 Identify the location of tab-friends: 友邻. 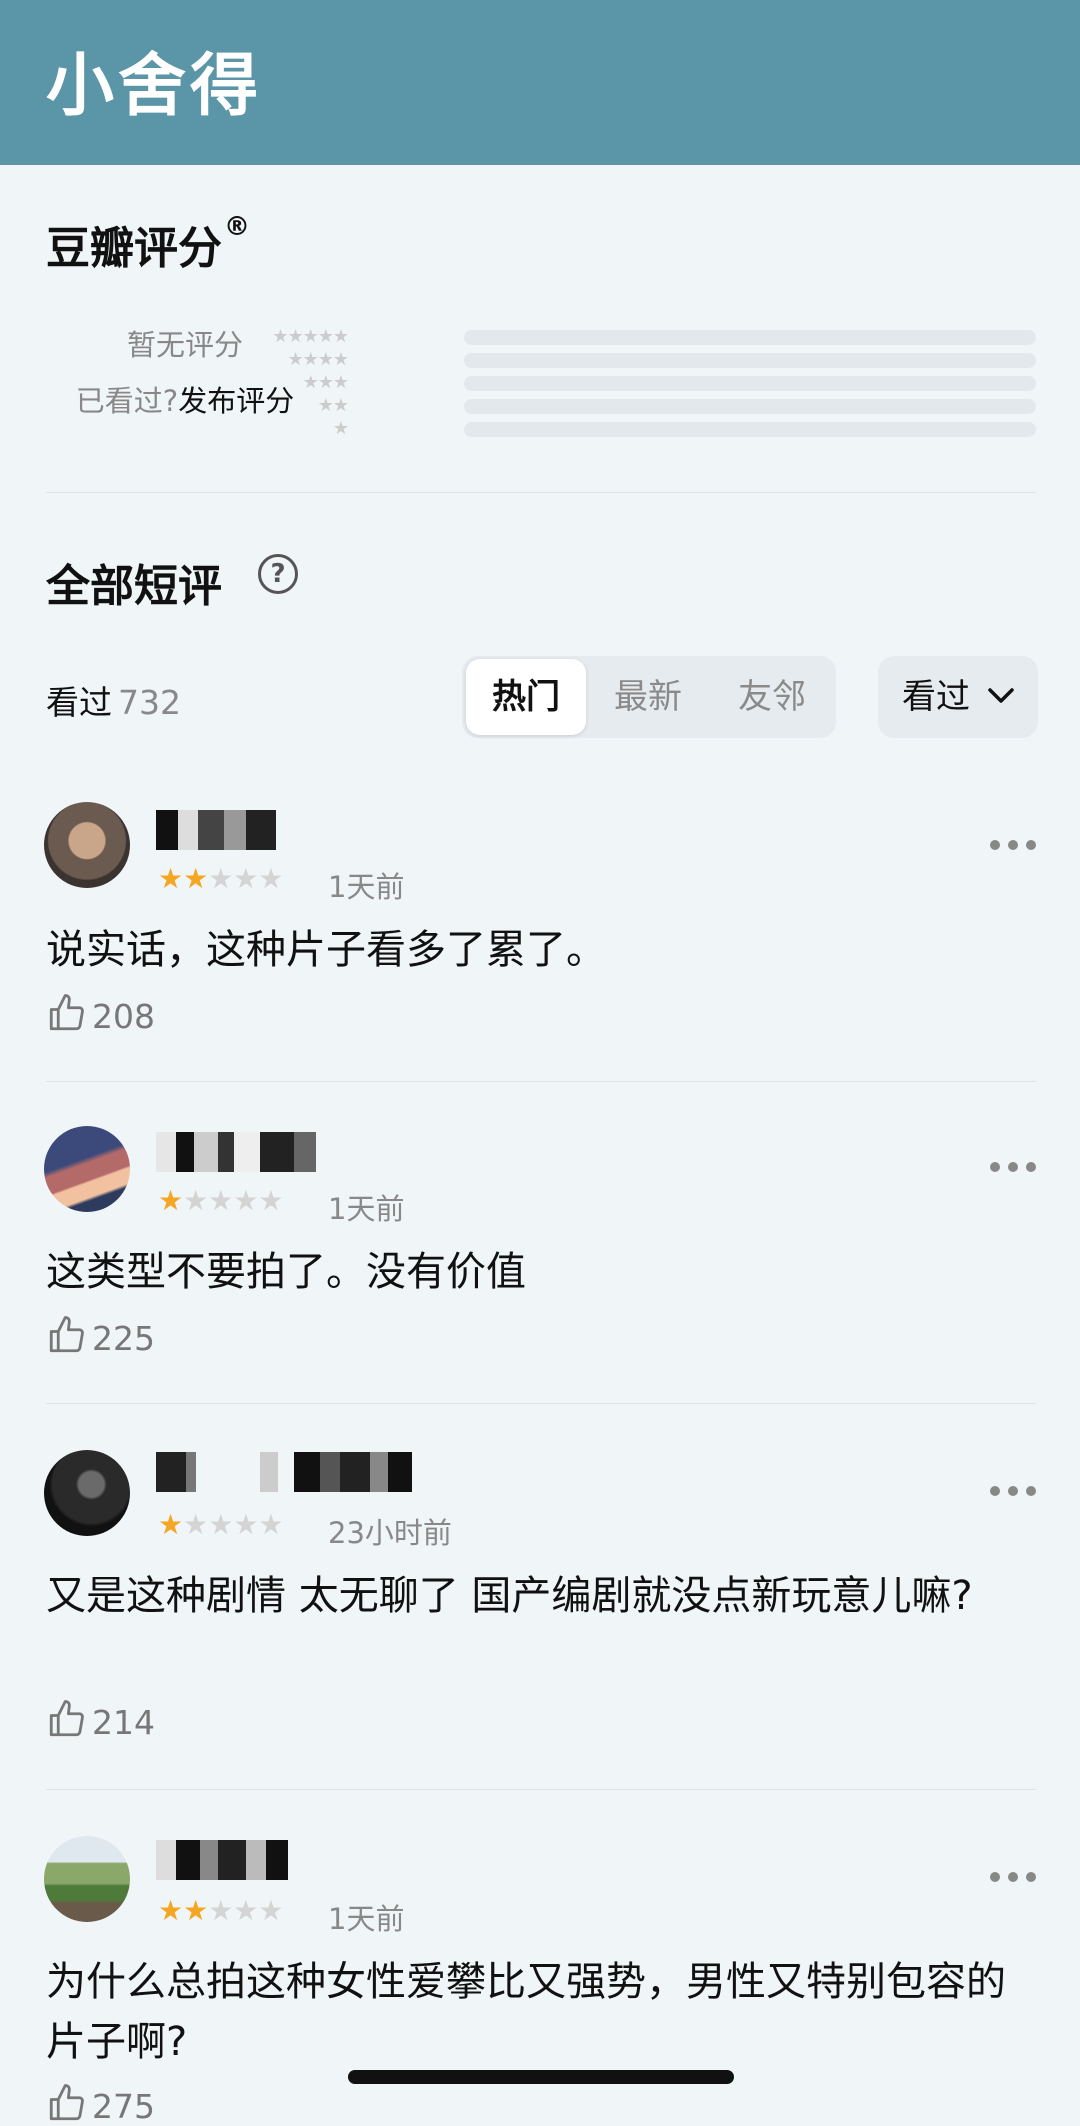
(772, 697).